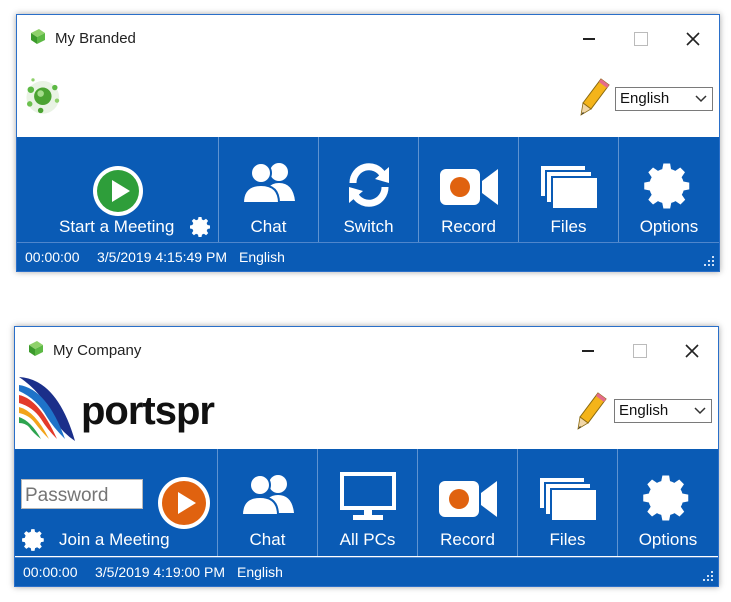 The width and height of the screenshot is (731, 602). What do you see at coordinates (160, 572) in the screenshot?
I see `status-datetime: 3/5/2019 4:19:00 PM` at bounding box center [160, 572].